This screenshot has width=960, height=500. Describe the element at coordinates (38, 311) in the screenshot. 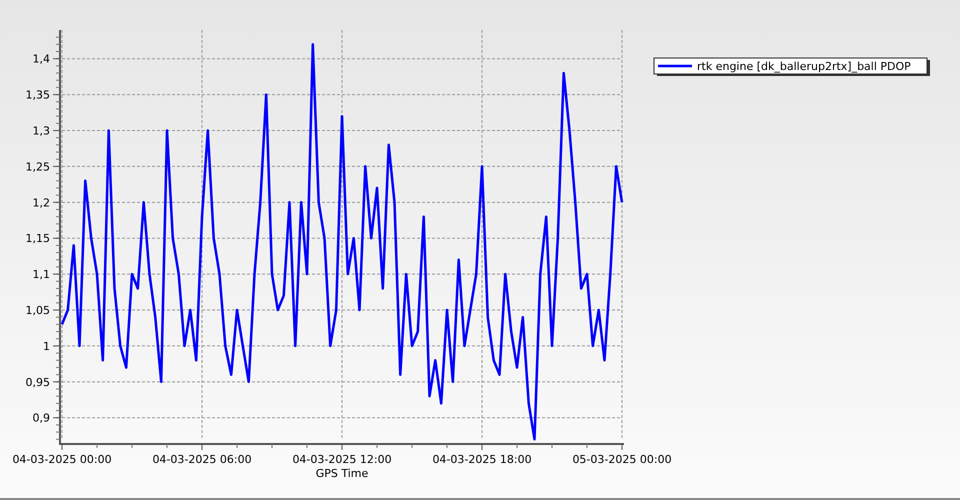

I see `y-tick-label: 1,05` at that location.